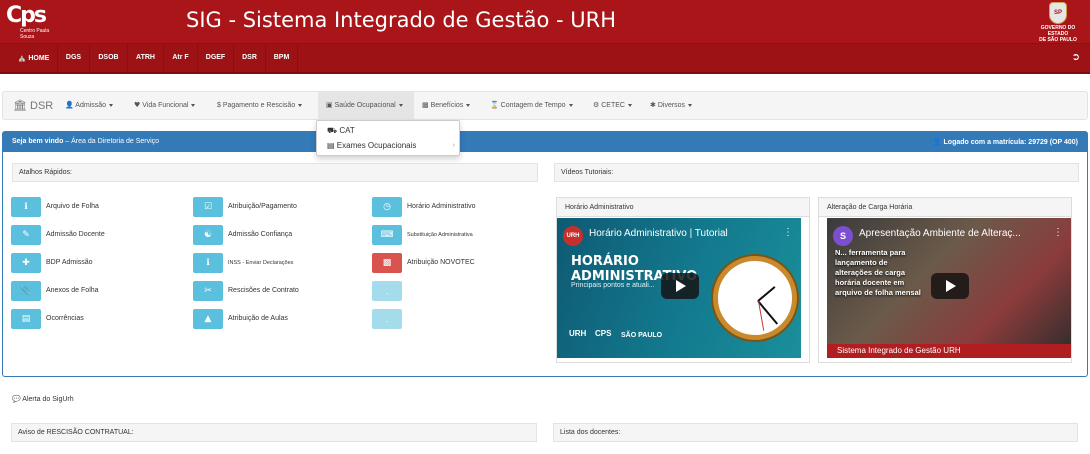 The width and height of the screenshot is (1090, 454). Describe the element at coordinates (878, 292) in the screenshot. I see `overlay-line: arquivo de folha mensal` at that location.